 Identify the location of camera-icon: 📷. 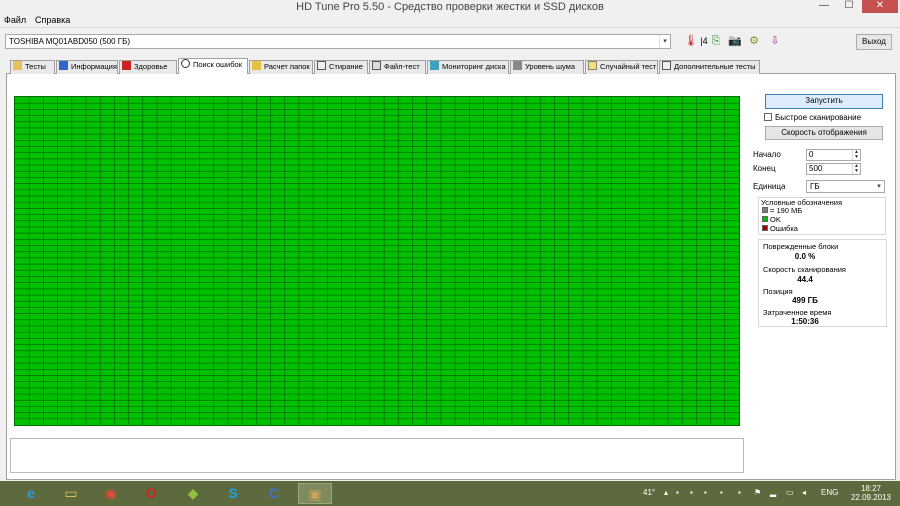
(735, 41).